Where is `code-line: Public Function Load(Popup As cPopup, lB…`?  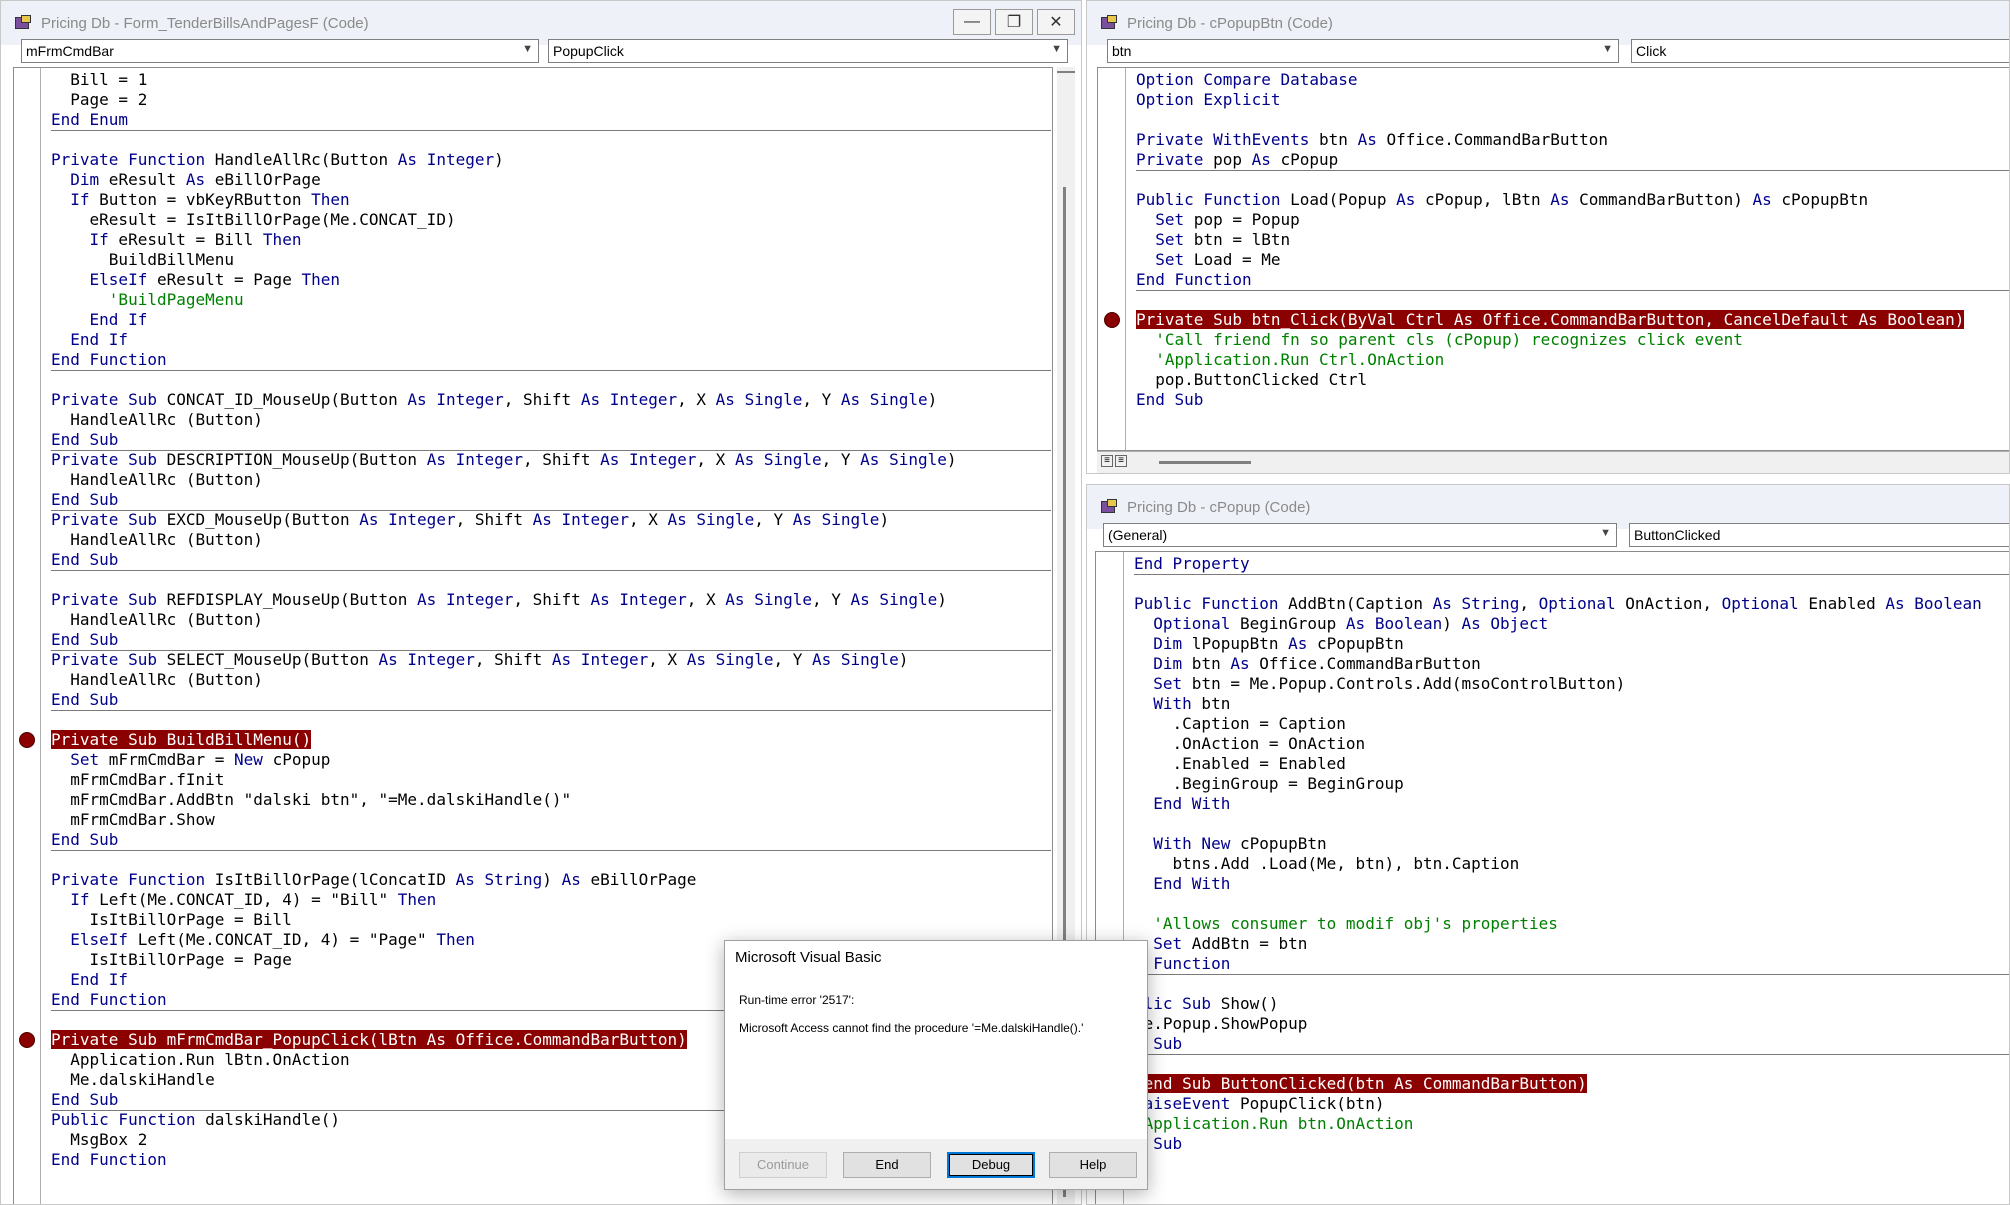 code-line: Public Function Load(Popup As cPopup, lB… is located at coordinates (1502, 200).